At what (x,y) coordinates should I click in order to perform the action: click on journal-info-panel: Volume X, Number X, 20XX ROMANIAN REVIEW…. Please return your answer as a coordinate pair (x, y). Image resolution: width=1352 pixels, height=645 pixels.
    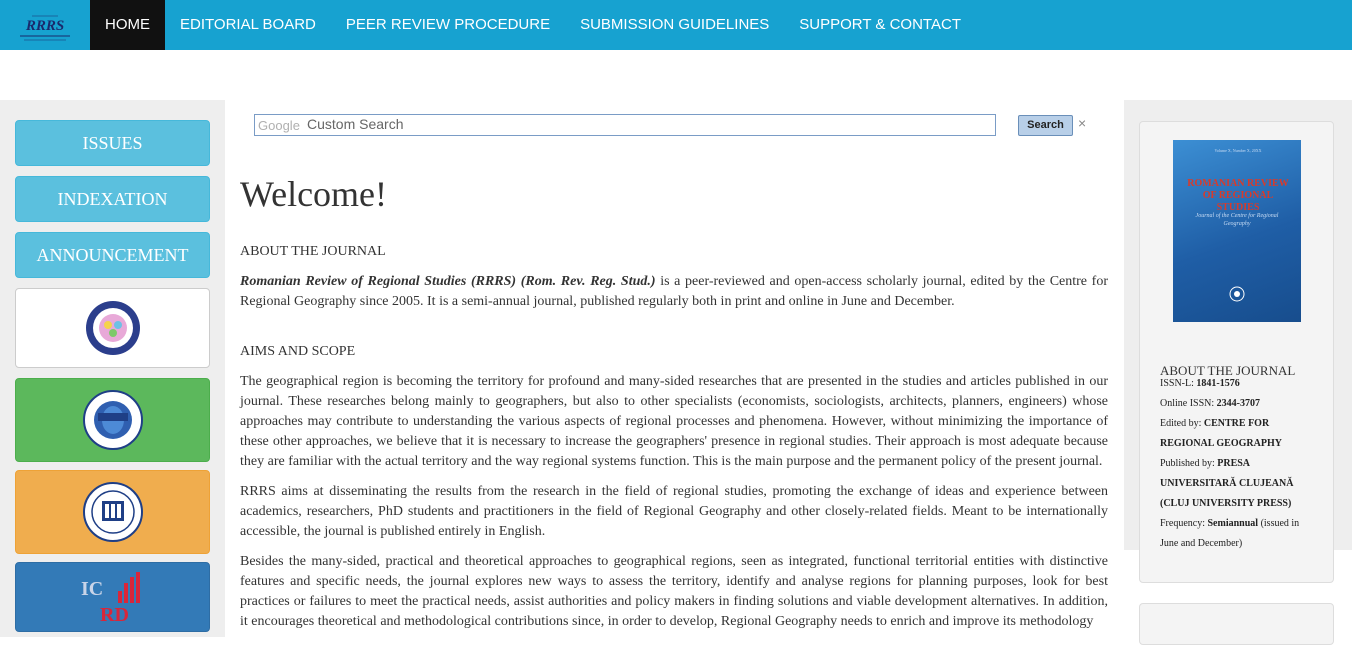
    Looking at the image, I should click on (1236, 352).